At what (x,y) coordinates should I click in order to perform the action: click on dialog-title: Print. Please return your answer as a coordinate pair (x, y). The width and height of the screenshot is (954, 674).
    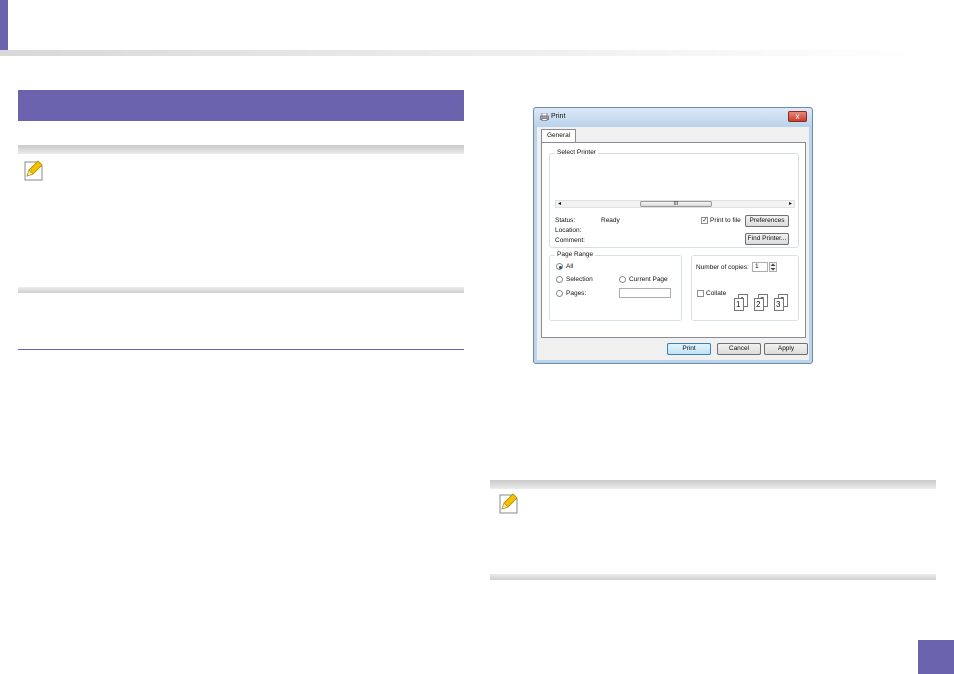
    Looking at the image, I should click on (558, 116).